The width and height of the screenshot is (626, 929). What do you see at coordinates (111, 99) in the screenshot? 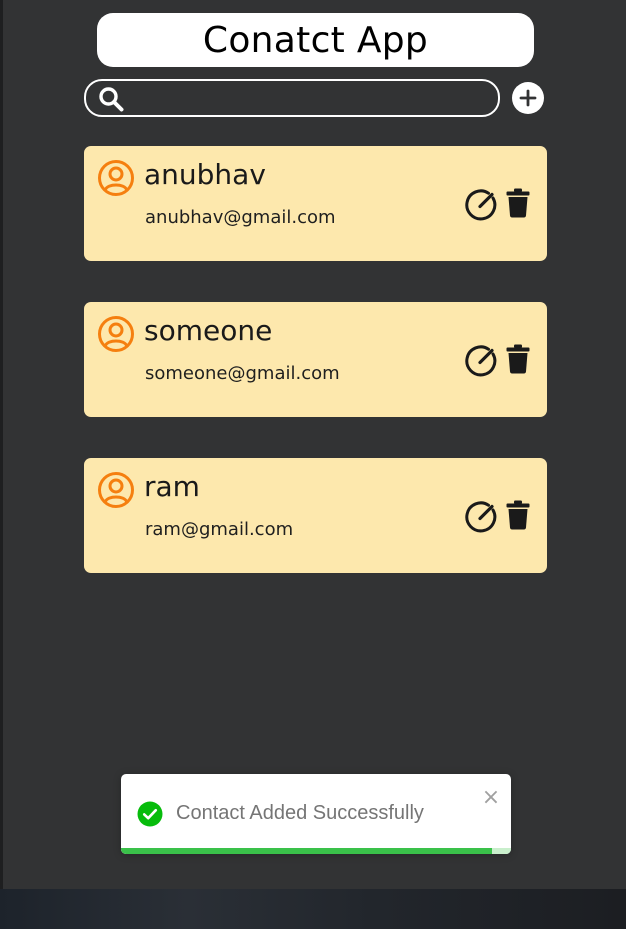
I see `search-icon` at bounding box center [111, 99].